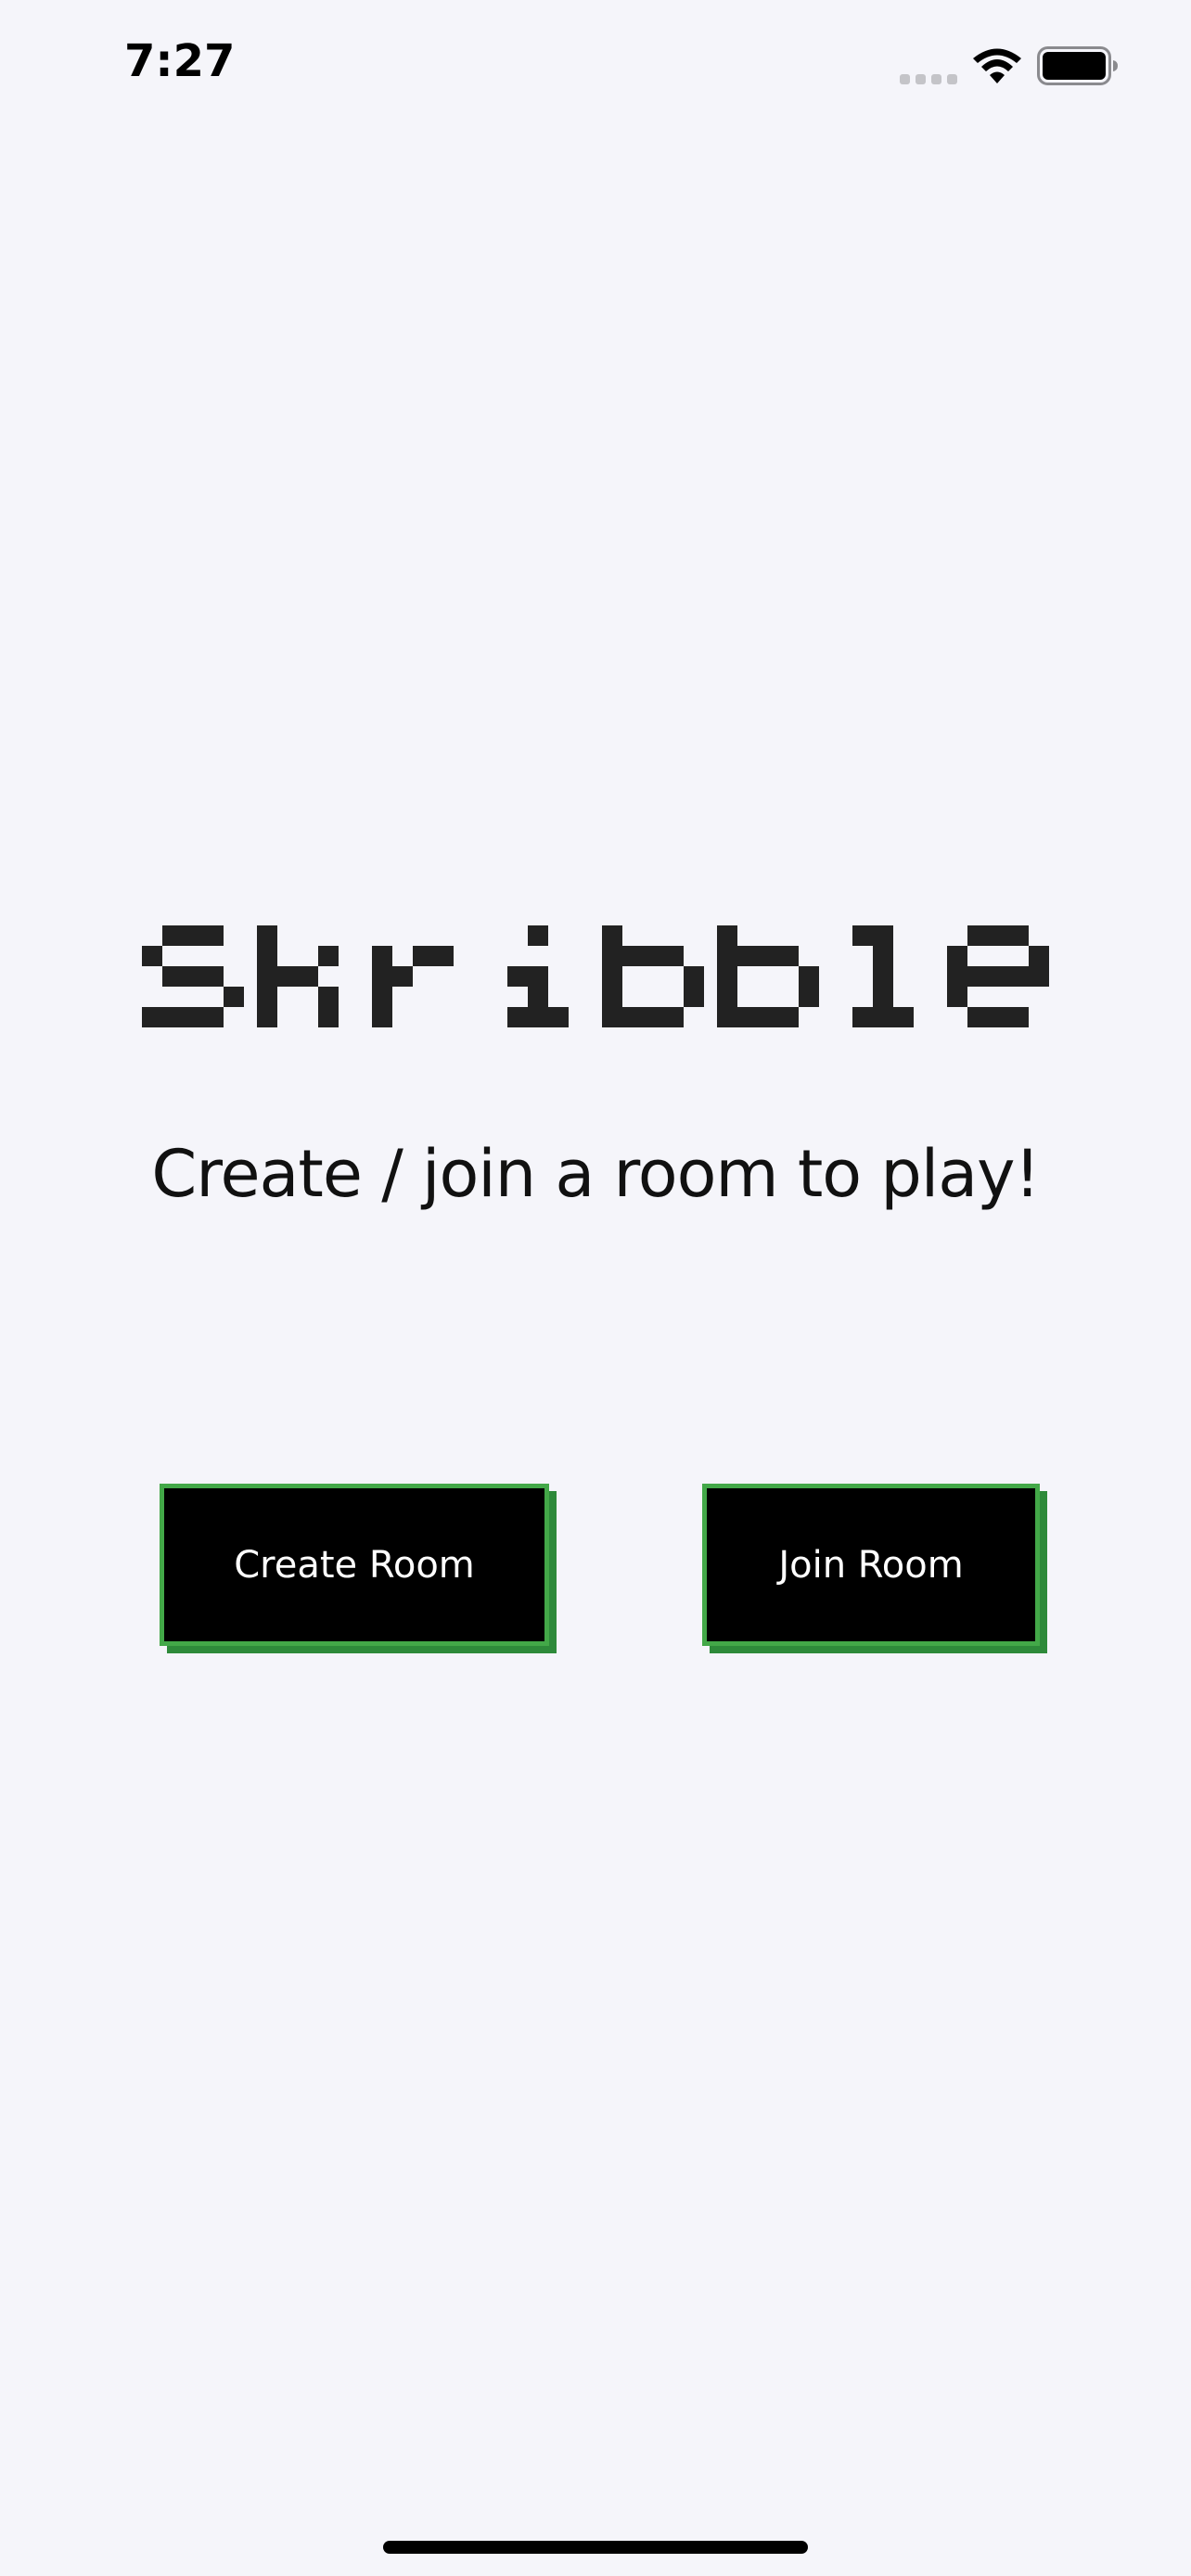 The image size is (1191, 2576). Describe the element at coordinates (595, 976) in the screenshot. I see `app-title-logo` at that location.